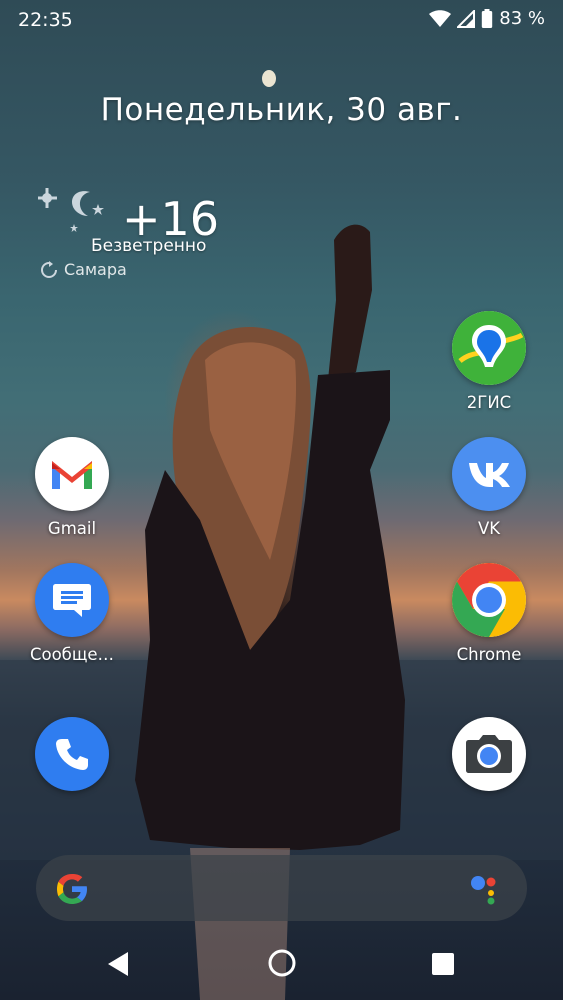 The height and width of the screenshot is (1000, 563). Describe the element at coordinates (489, 528) in the screenshot. I see `app-vk-label: VK` at that location.